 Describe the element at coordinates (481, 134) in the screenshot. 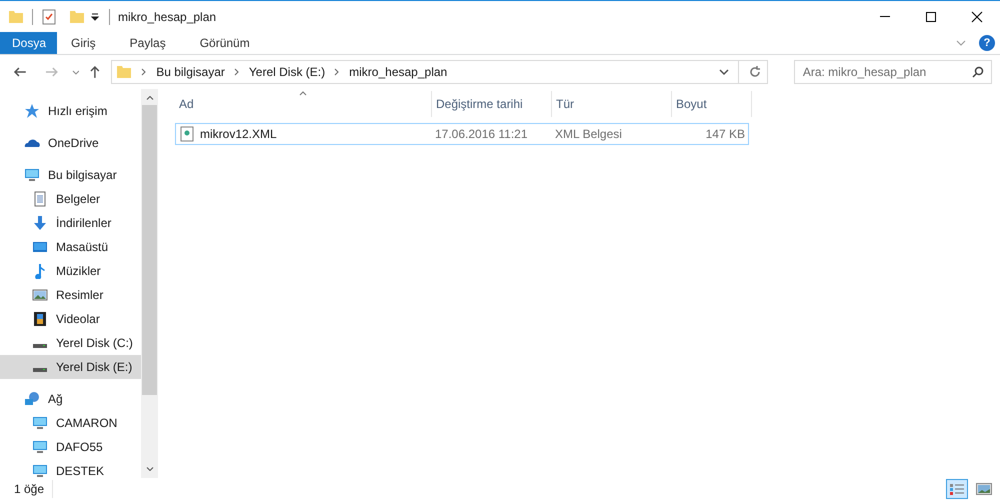

I see `table-cell-text: 17.06.2016 11:21` at that location.